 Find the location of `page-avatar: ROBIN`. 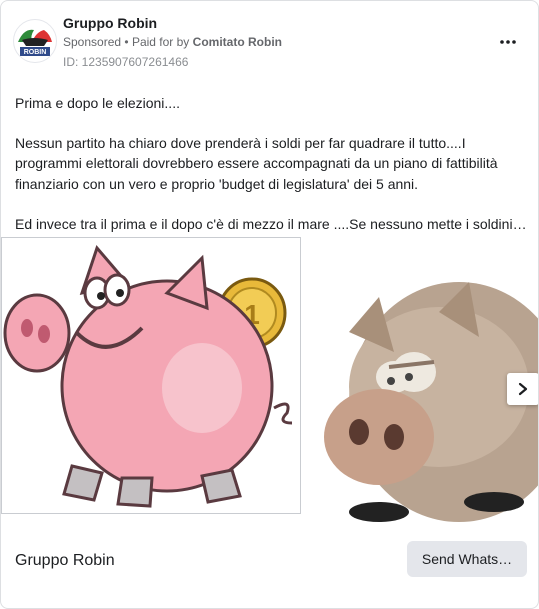

page-avatar: ROBIN is located at coordinates (35, 41).